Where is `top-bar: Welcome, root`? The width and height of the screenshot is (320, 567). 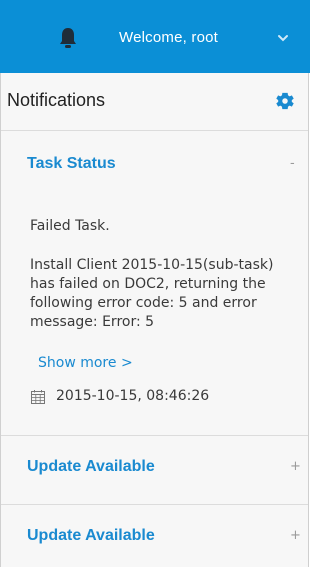
top-bar: Welcome, root is located at coordinates (155, 36).